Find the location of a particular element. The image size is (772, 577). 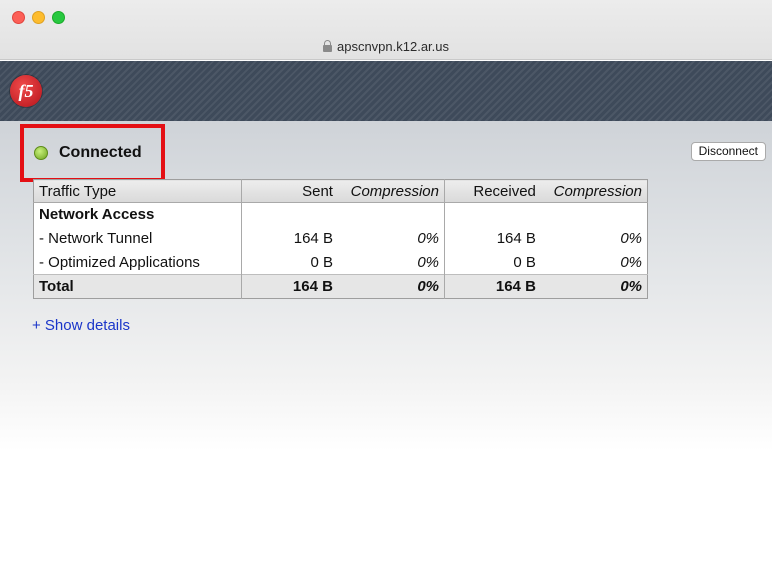

row-sent: 164 B is located at coordinates (313, 238).